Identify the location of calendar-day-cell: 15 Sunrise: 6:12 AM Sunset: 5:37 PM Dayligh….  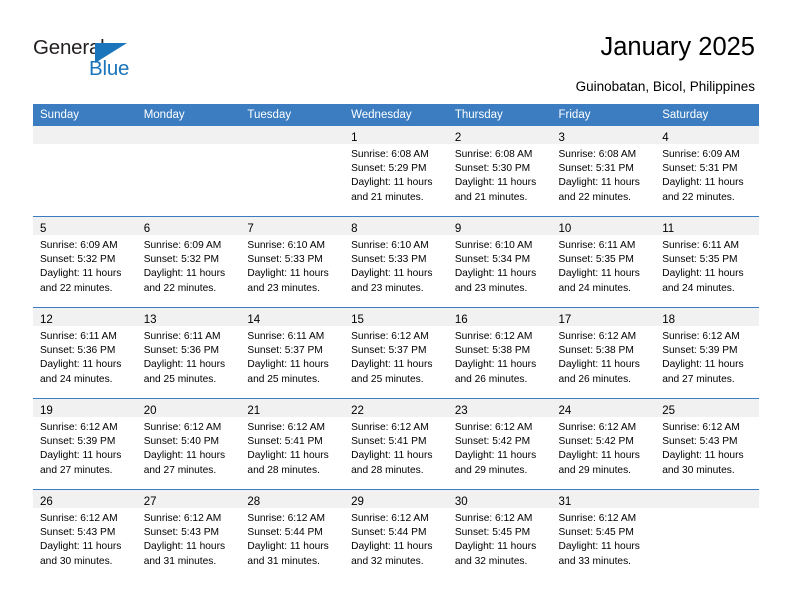
(396, 353).